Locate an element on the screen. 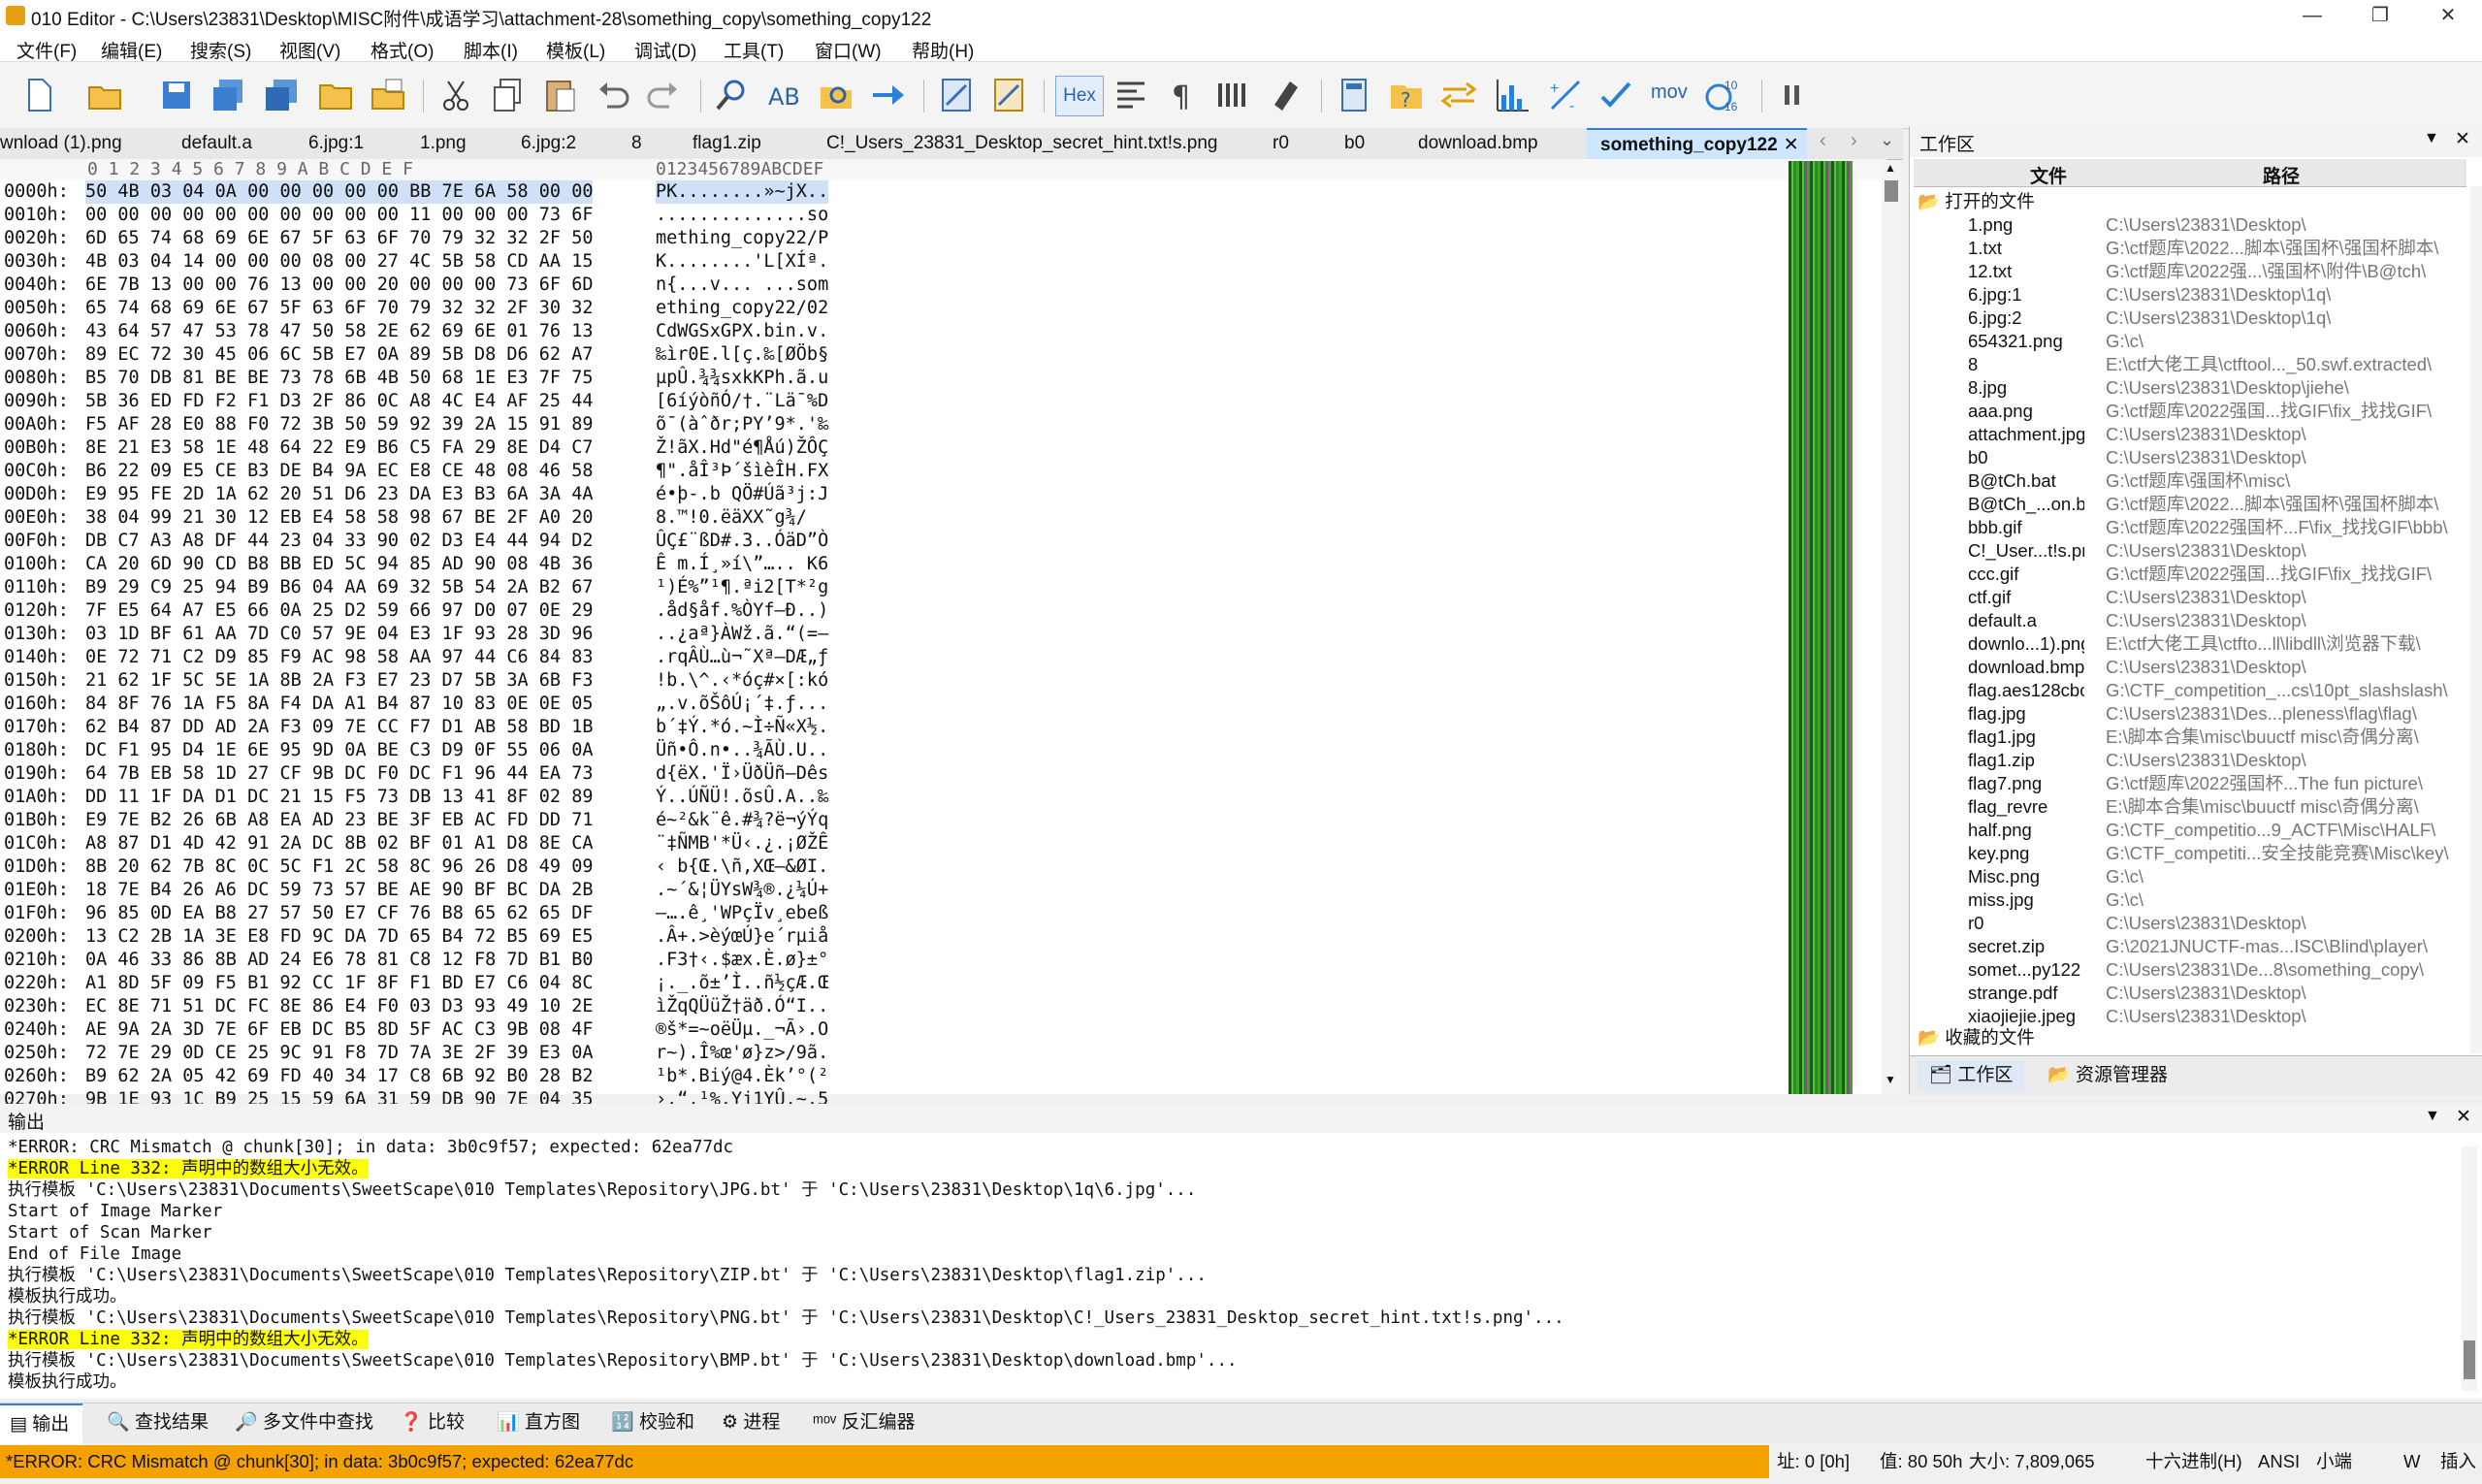 The height and width of the screenshot is (1484, 2482). workspace-scrollbar is located at coordinates (2476, 619).